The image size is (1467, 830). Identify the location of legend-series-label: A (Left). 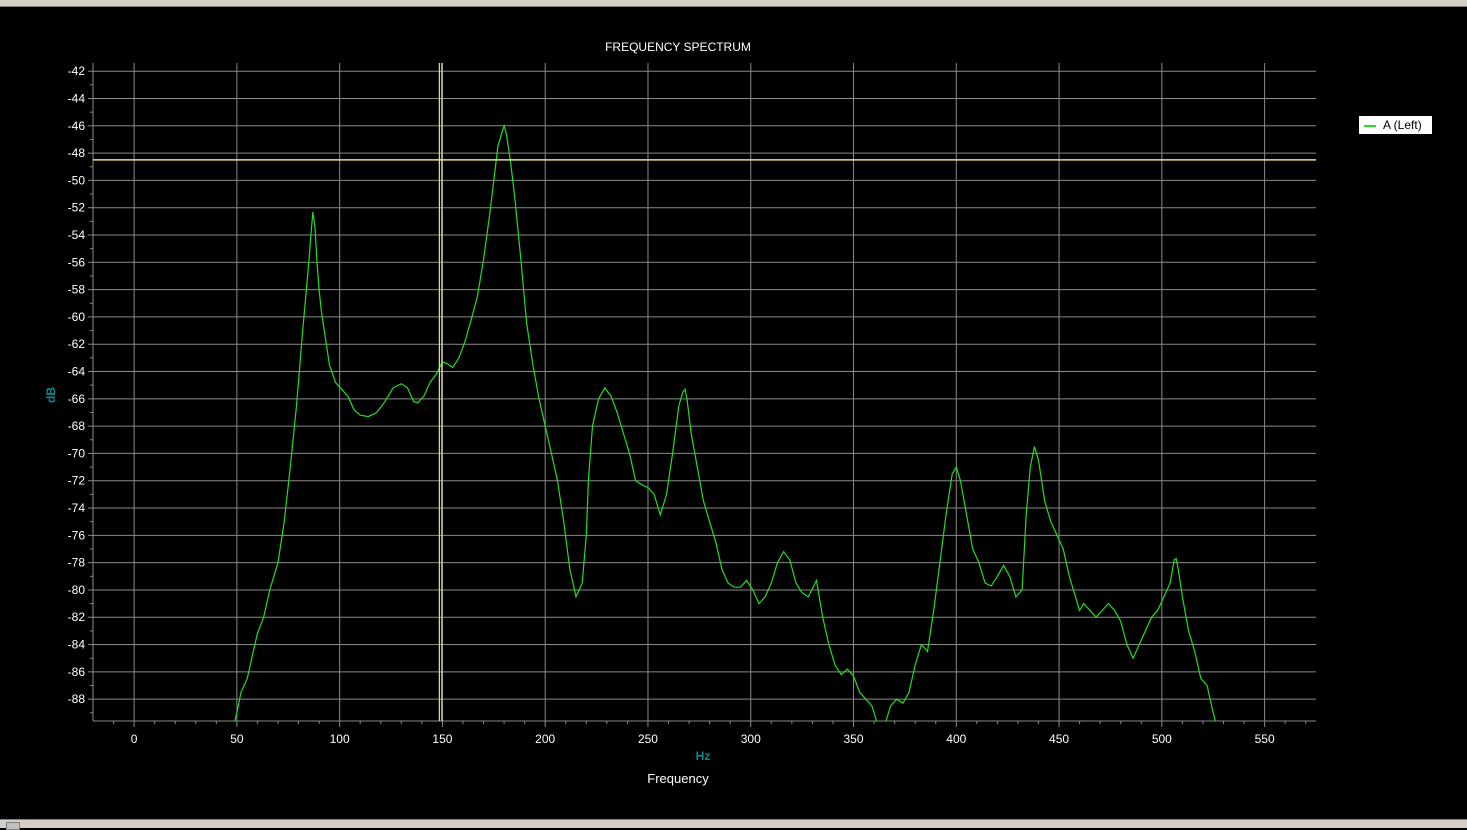
(1402, 125).